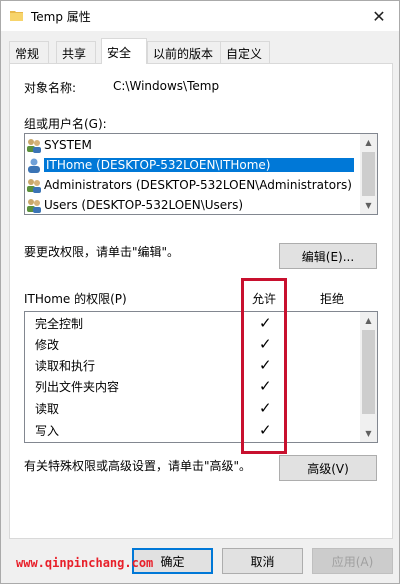  I want to click on object-name-value: C:\Windows\Temp, so click(166, 86).